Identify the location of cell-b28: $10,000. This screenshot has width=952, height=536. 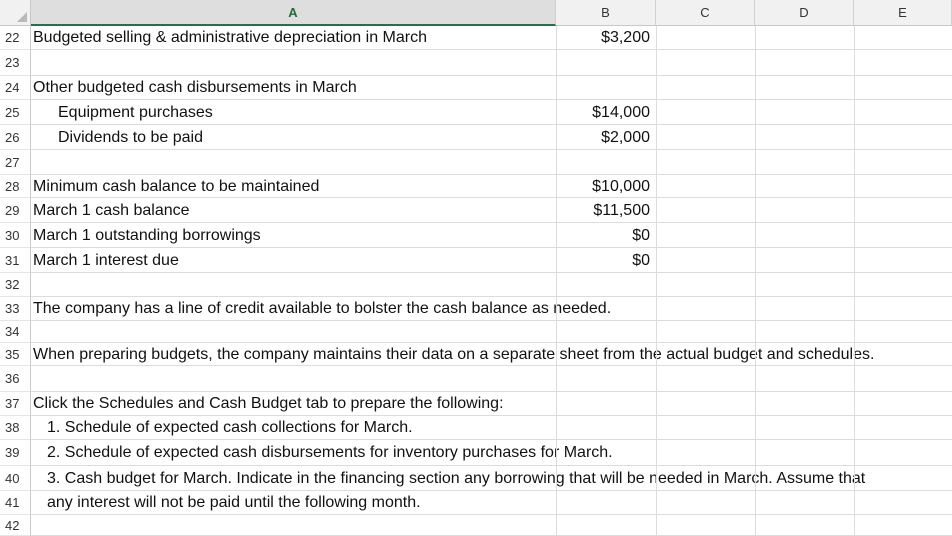
(603, 187).